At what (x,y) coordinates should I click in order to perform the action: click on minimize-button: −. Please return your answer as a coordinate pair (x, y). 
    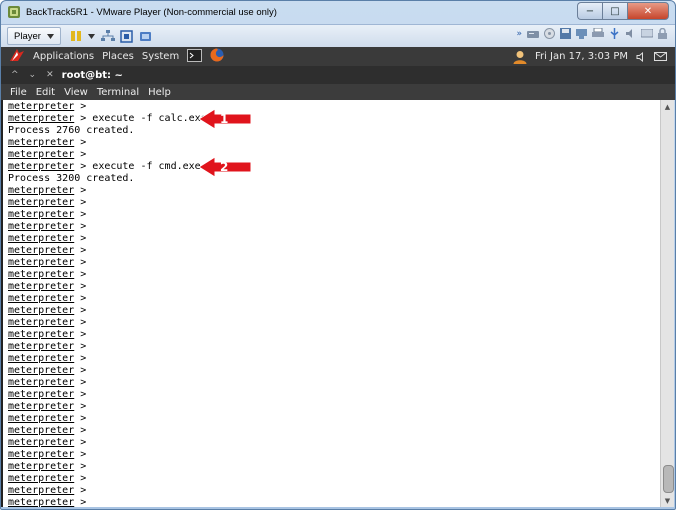
    Looking at the image, I should click on (589, 11).